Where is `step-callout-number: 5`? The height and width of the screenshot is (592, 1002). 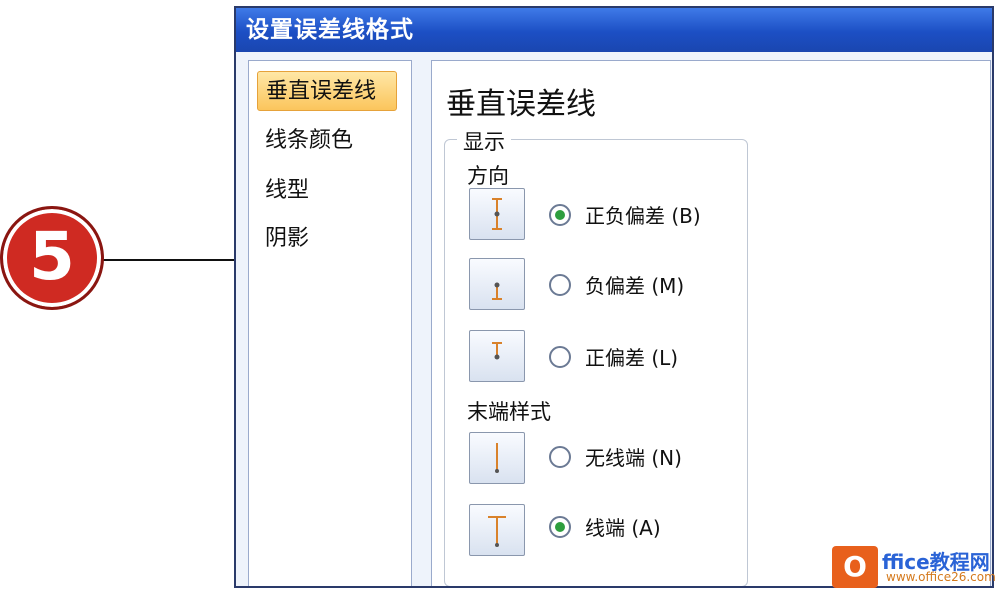 step-callout-number: 5 is located at coordinates (52, 256).